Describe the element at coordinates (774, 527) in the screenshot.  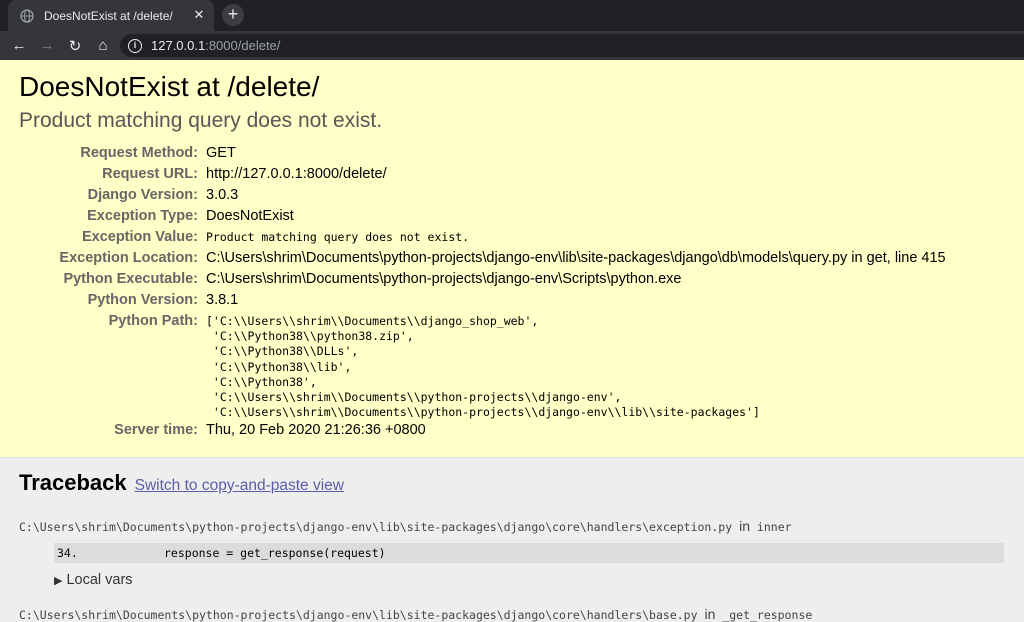
I see `frame-function: inner` at that location.